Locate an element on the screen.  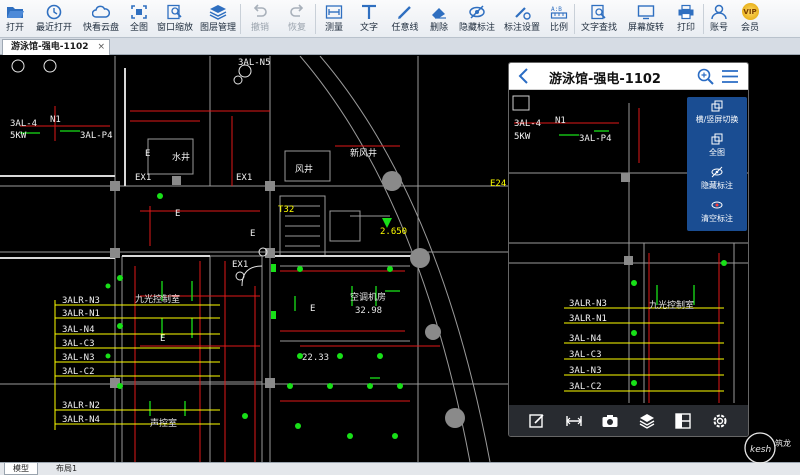
toolbar-button-clock: 最近打开 is located at coordinates (54, 19).